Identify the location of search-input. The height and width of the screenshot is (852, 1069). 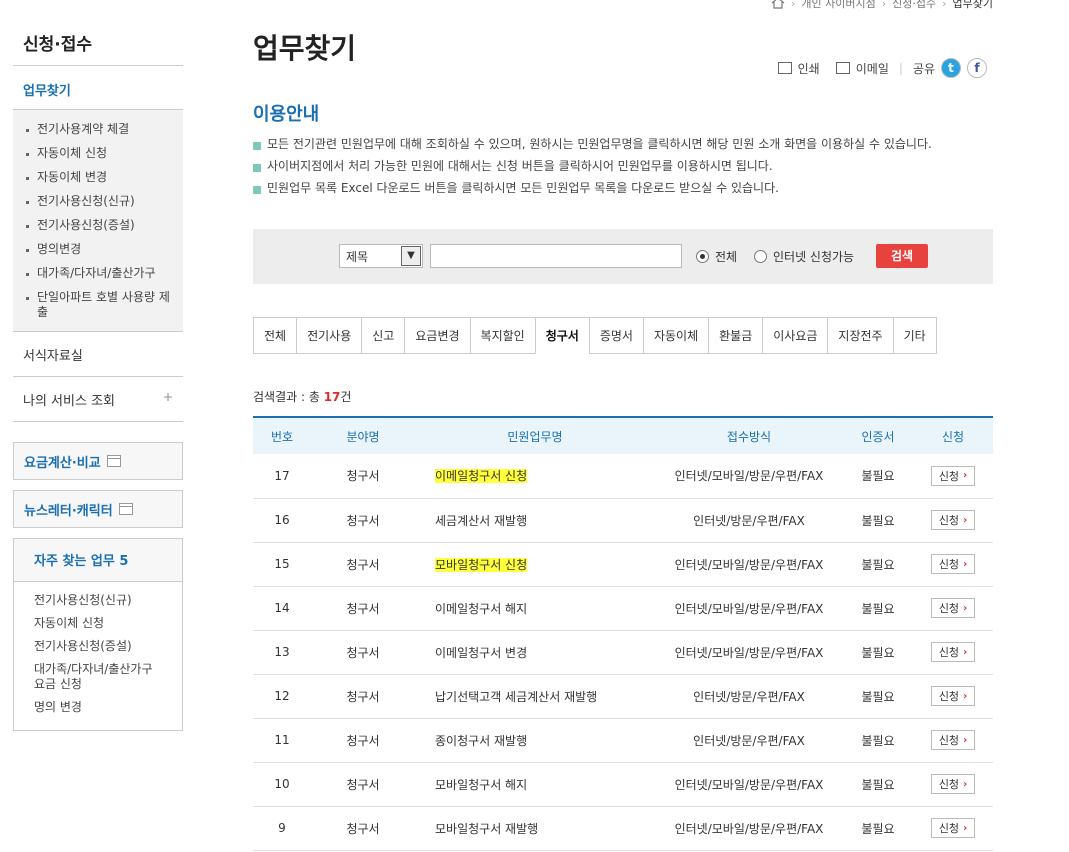
(556, 256).